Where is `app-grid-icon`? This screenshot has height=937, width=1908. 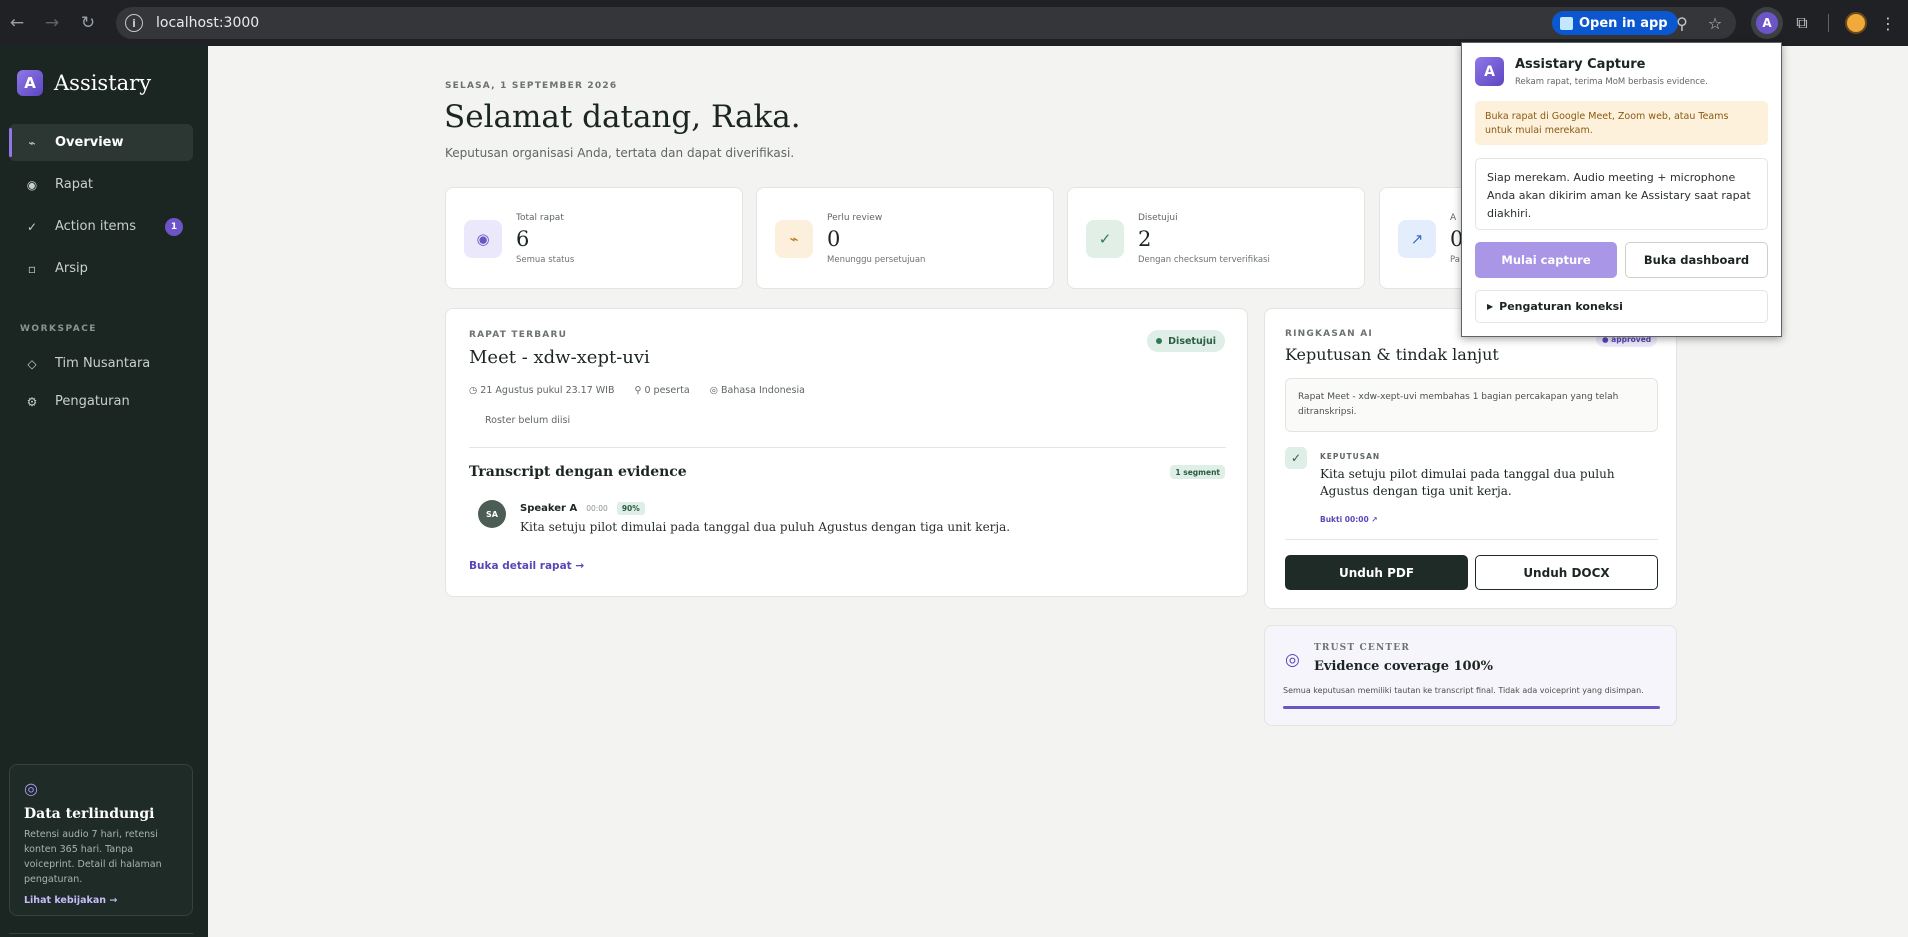
app-grid-icon is located at coordinates (1566, 23).